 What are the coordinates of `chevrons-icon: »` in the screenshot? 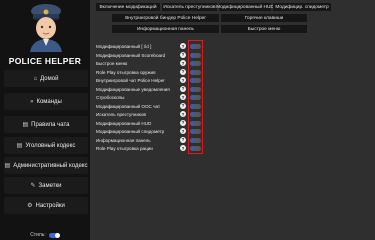 It's located at (32, 101).